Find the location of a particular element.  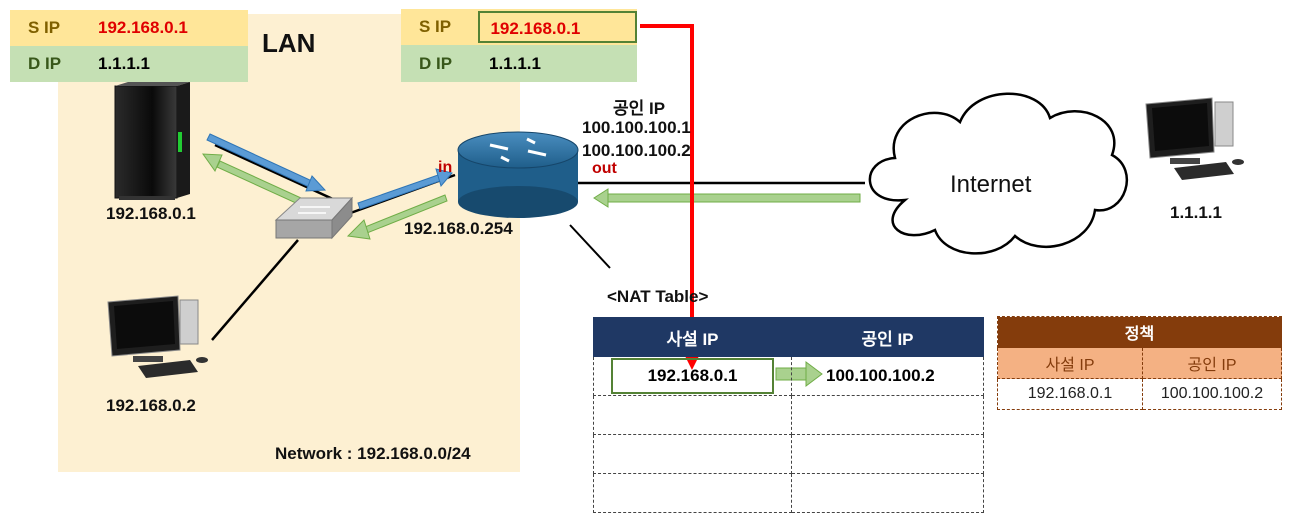

server-ip-label: 192.168.0.1 is located at coordinates (151, 213).